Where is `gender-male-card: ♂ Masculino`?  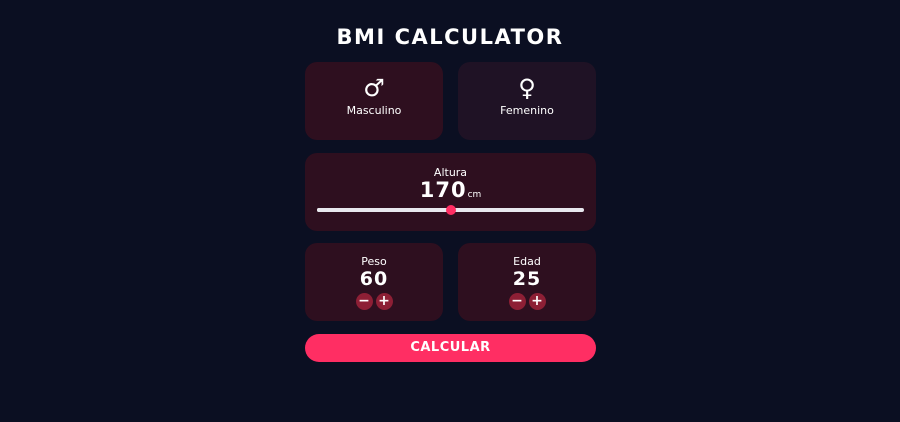 gender-male-card: ♂ Masculino is located at coordinates (374, 101).